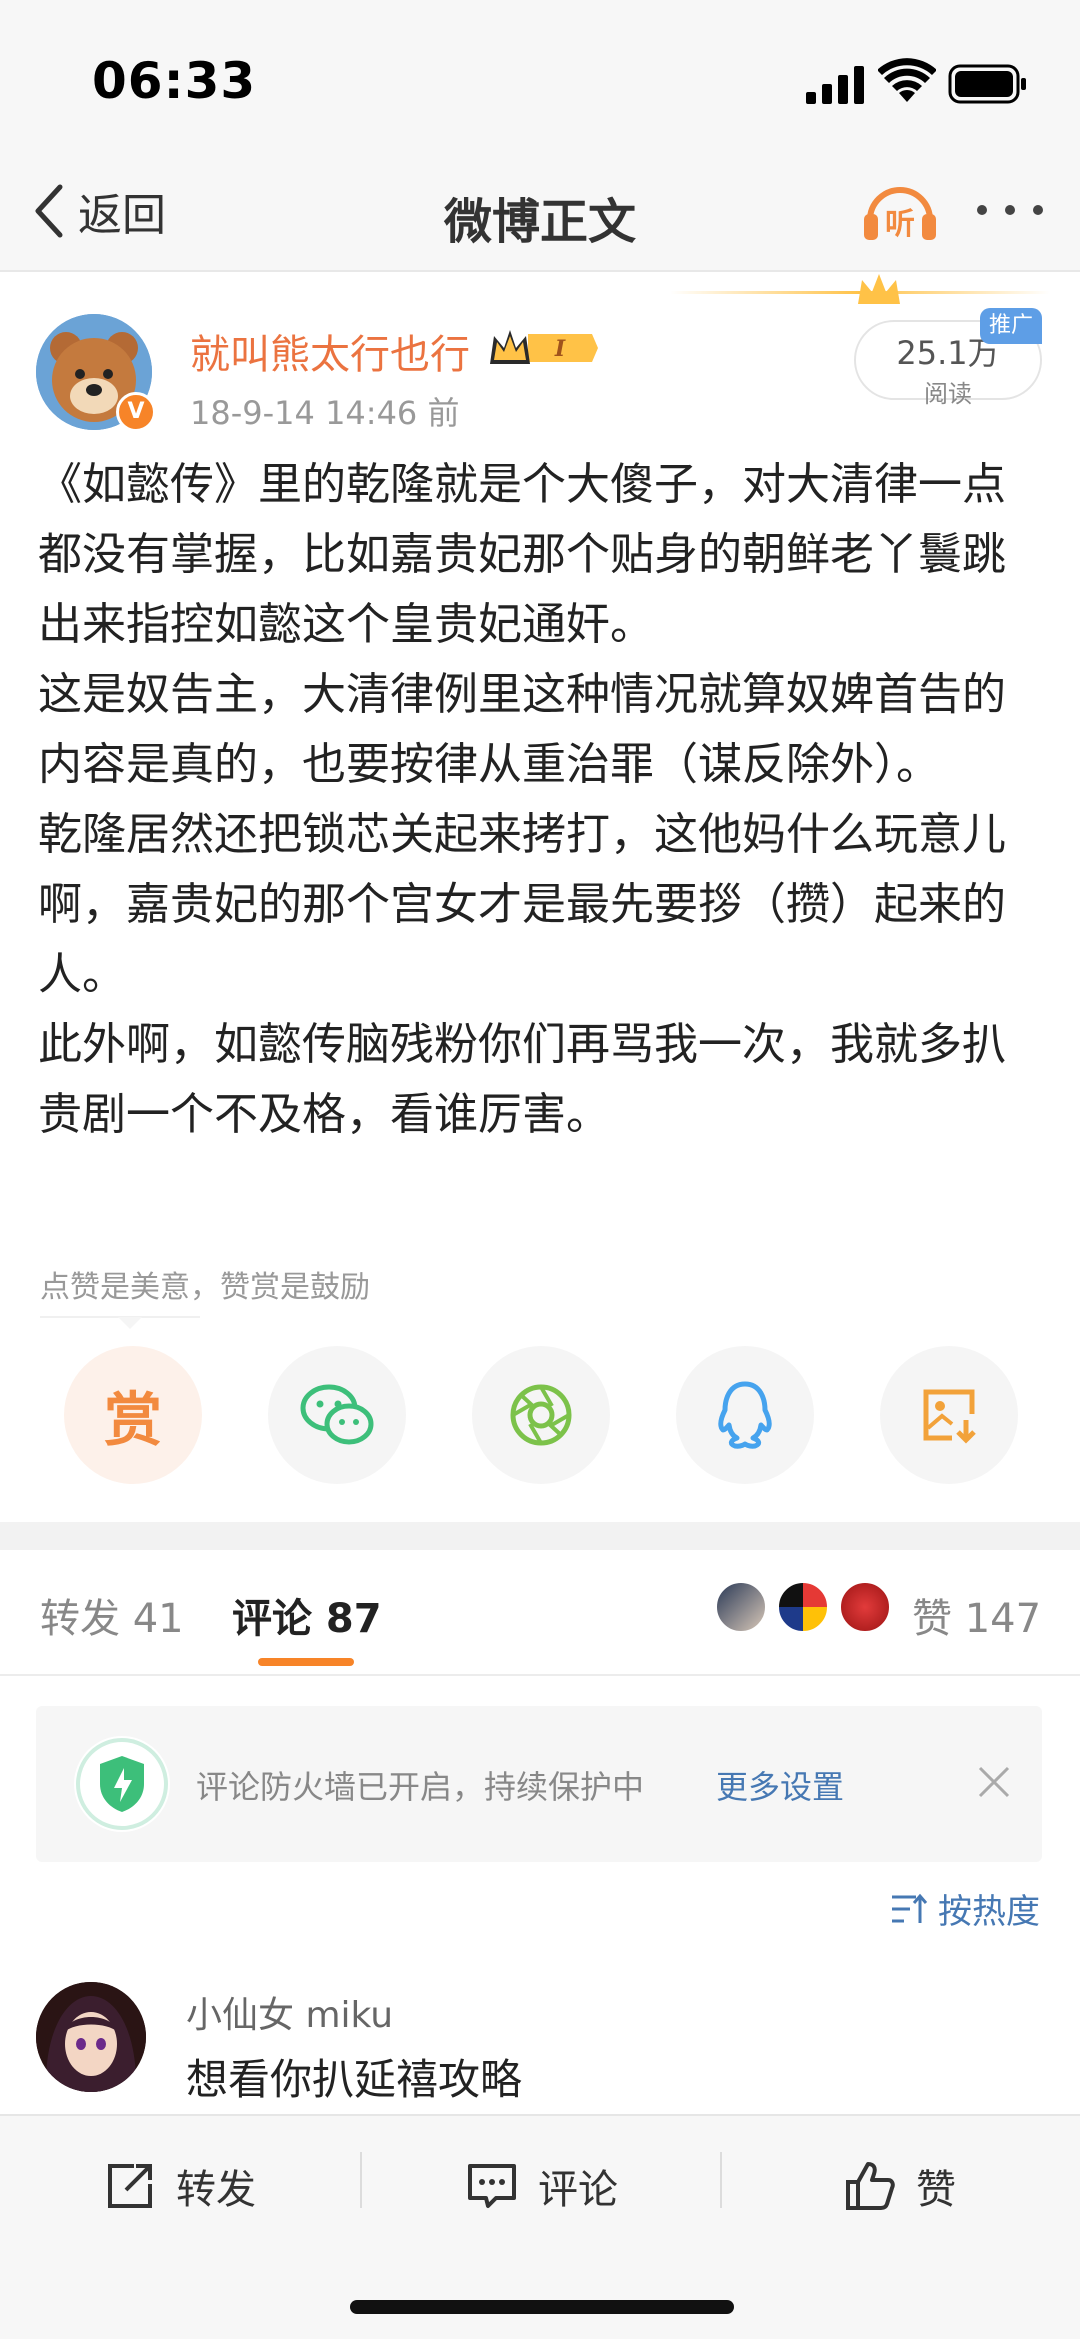  I want to click on svg-text: 听, so click(900, 224).